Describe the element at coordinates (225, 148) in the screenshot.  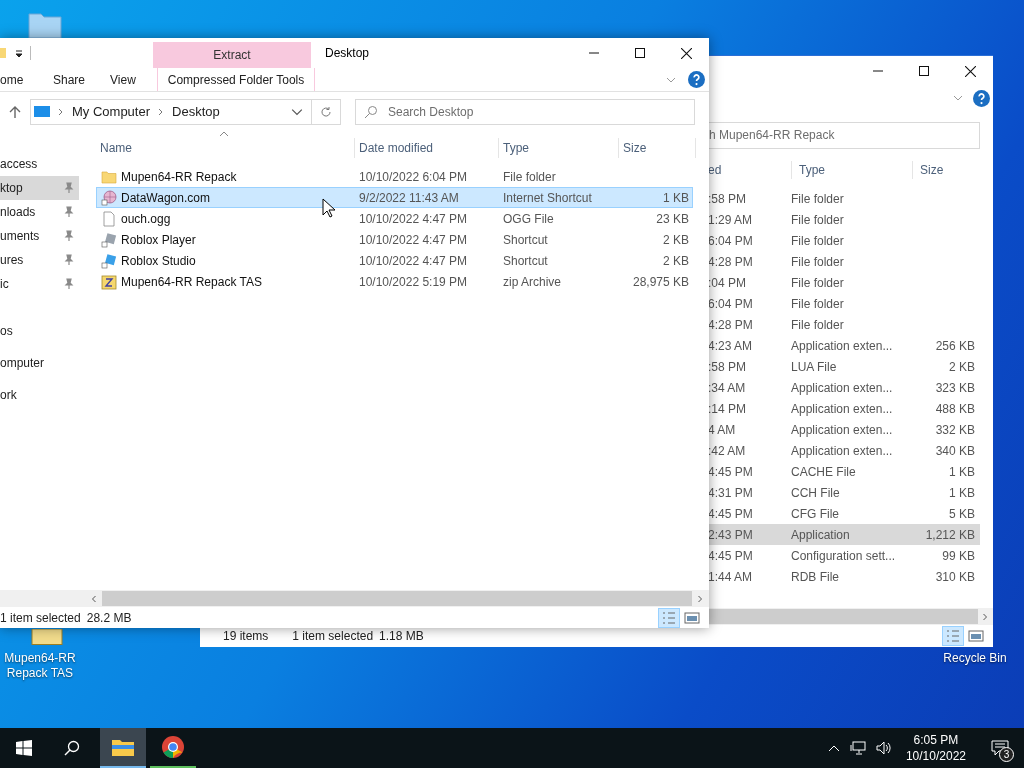
I see `column-header: Name` at that location.